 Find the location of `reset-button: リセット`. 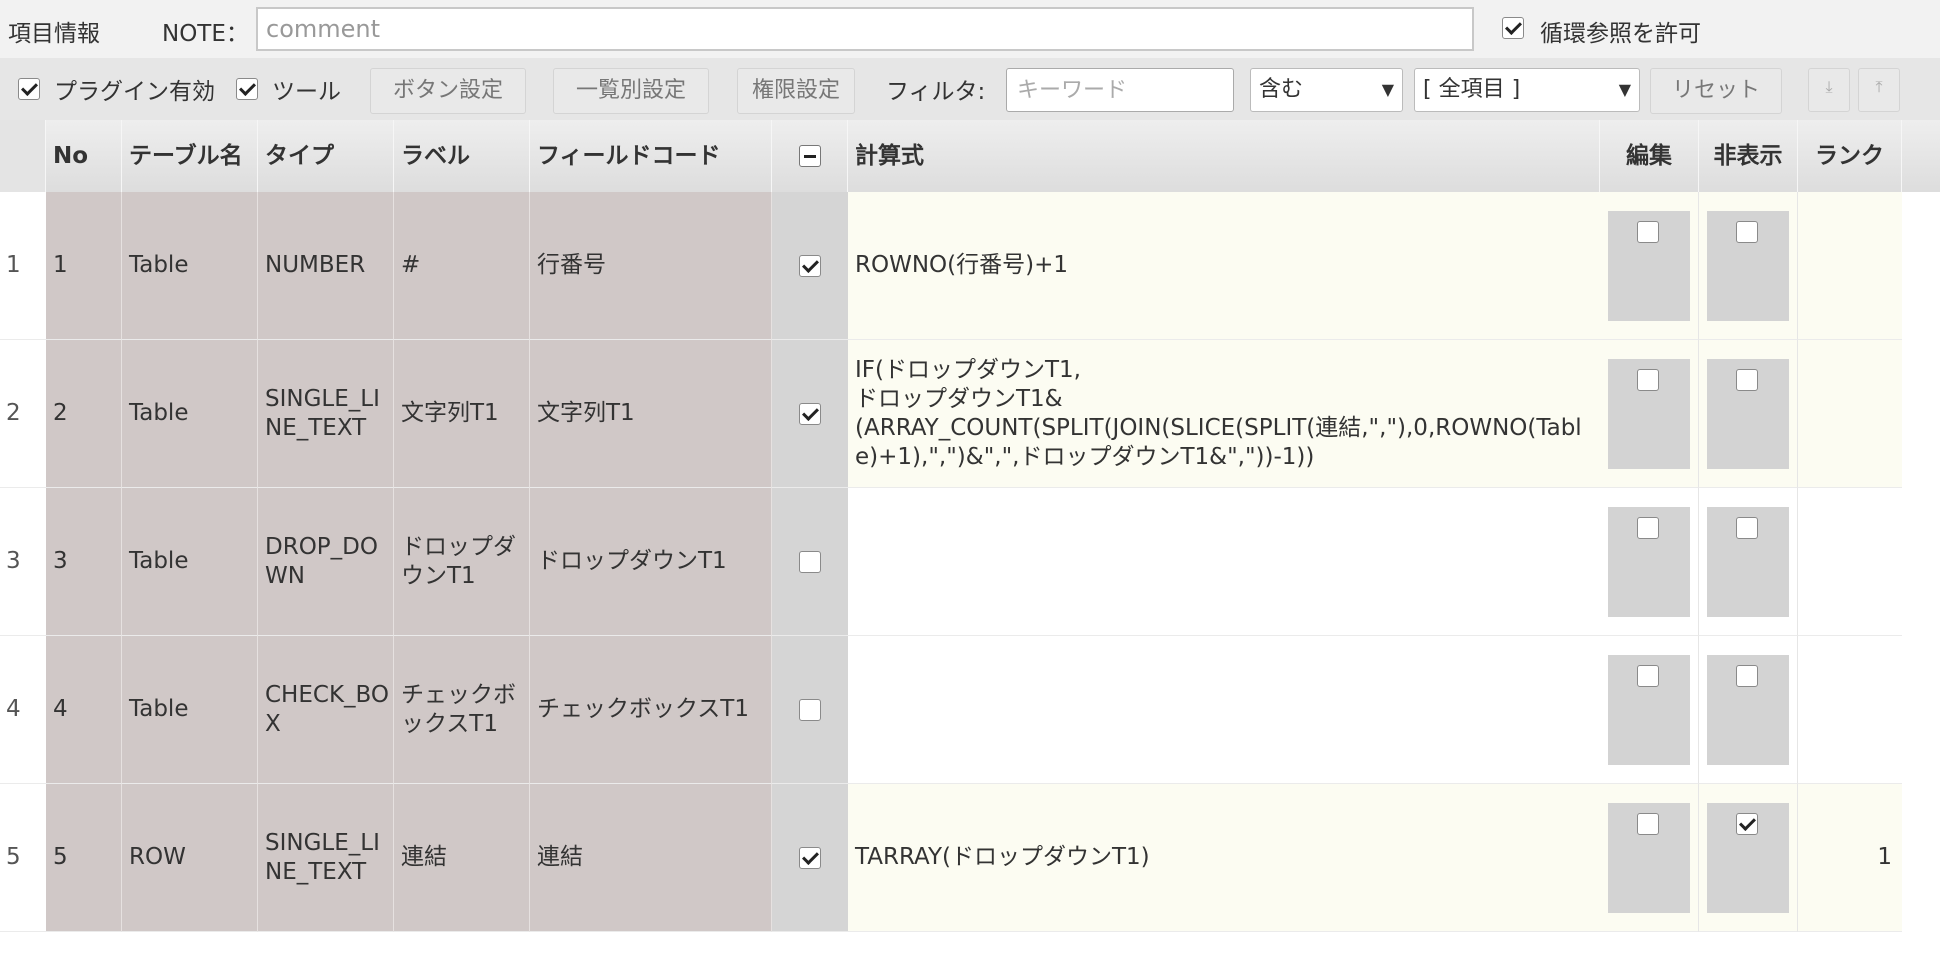

reset-button: リセット is located at coordinates (1716, 91).